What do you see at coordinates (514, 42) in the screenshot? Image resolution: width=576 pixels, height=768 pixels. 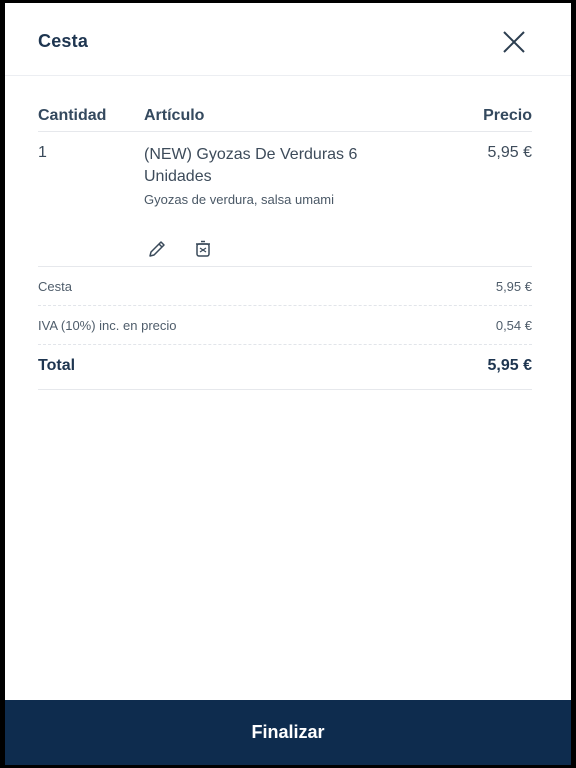 I see `close-icon` at bounding box center [514, 42].